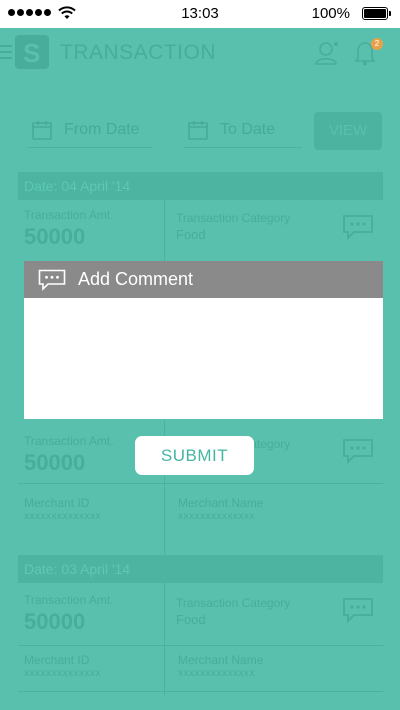 The height and width of the screenshot is (710, 400). What do you see at coordinates (136, 279) in the screenshot?
I see `dialog-title: Add Comment` at bounding box center [136, 279].